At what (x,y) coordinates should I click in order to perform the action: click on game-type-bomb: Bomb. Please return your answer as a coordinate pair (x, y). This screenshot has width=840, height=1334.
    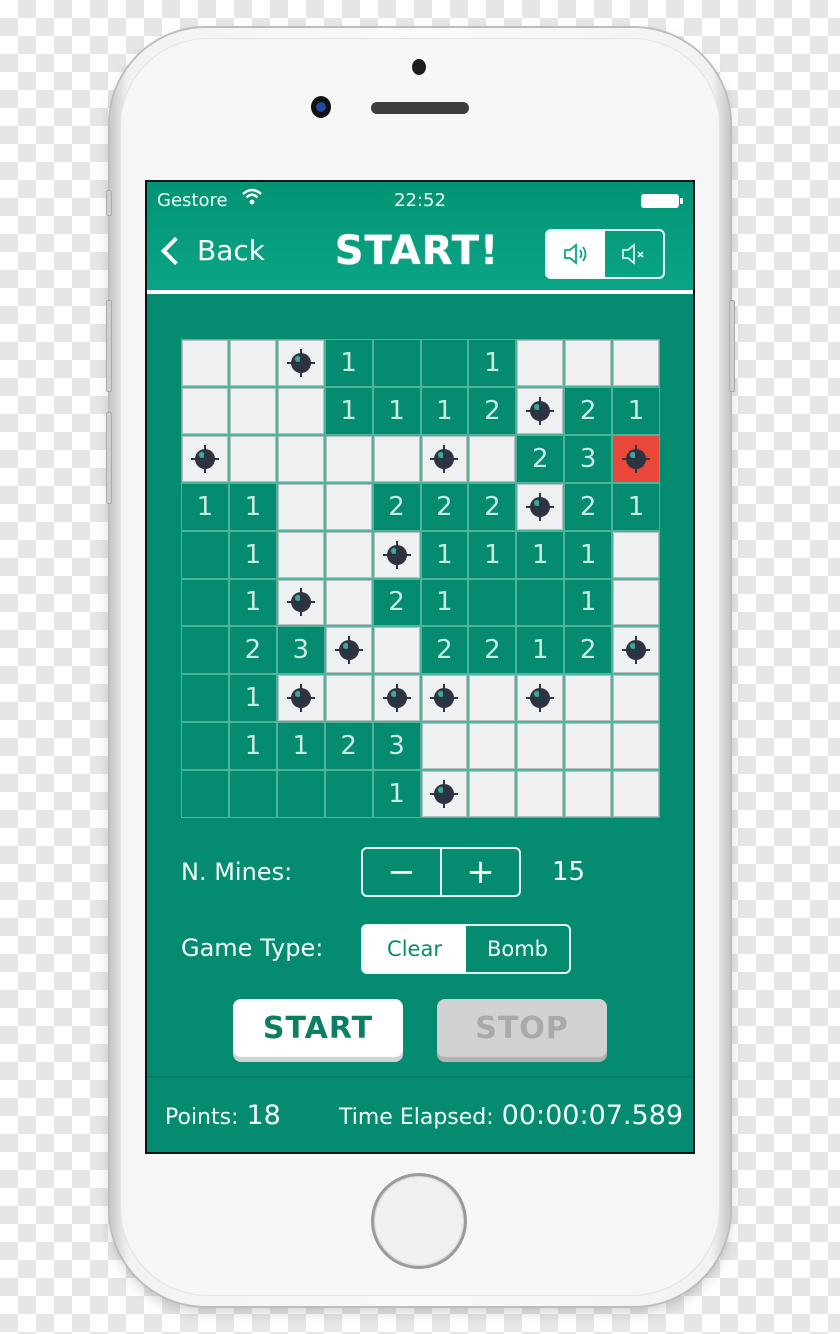
    Looking at the image, I should click on (517, 949).